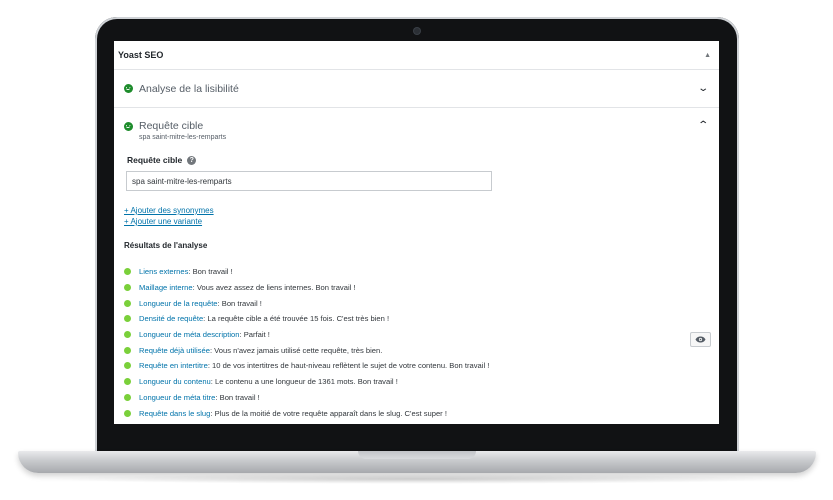 Image resolution: width=833 pixels, height=500 pixels. Describe the element at coordinates (178, 303) in the screenshot. I see `result-link: Longueur de la requête` at that location.